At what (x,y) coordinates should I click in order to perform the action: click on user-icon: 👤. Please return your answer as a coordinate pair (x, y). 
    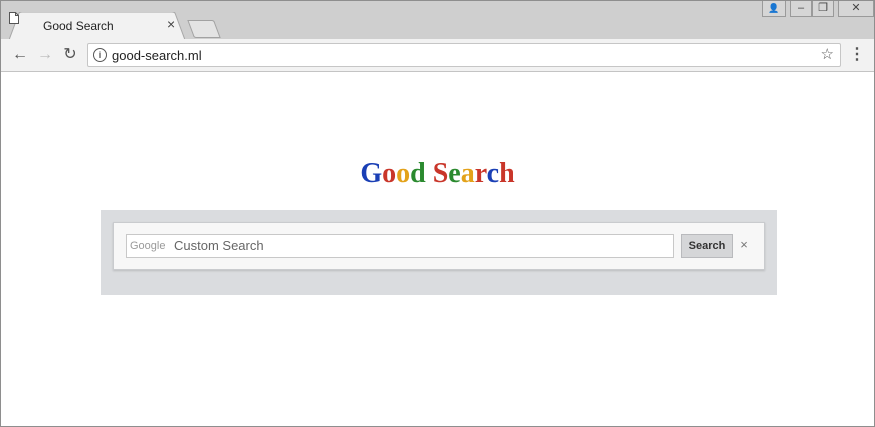
    Looking at the image, I should click on (774, 8).